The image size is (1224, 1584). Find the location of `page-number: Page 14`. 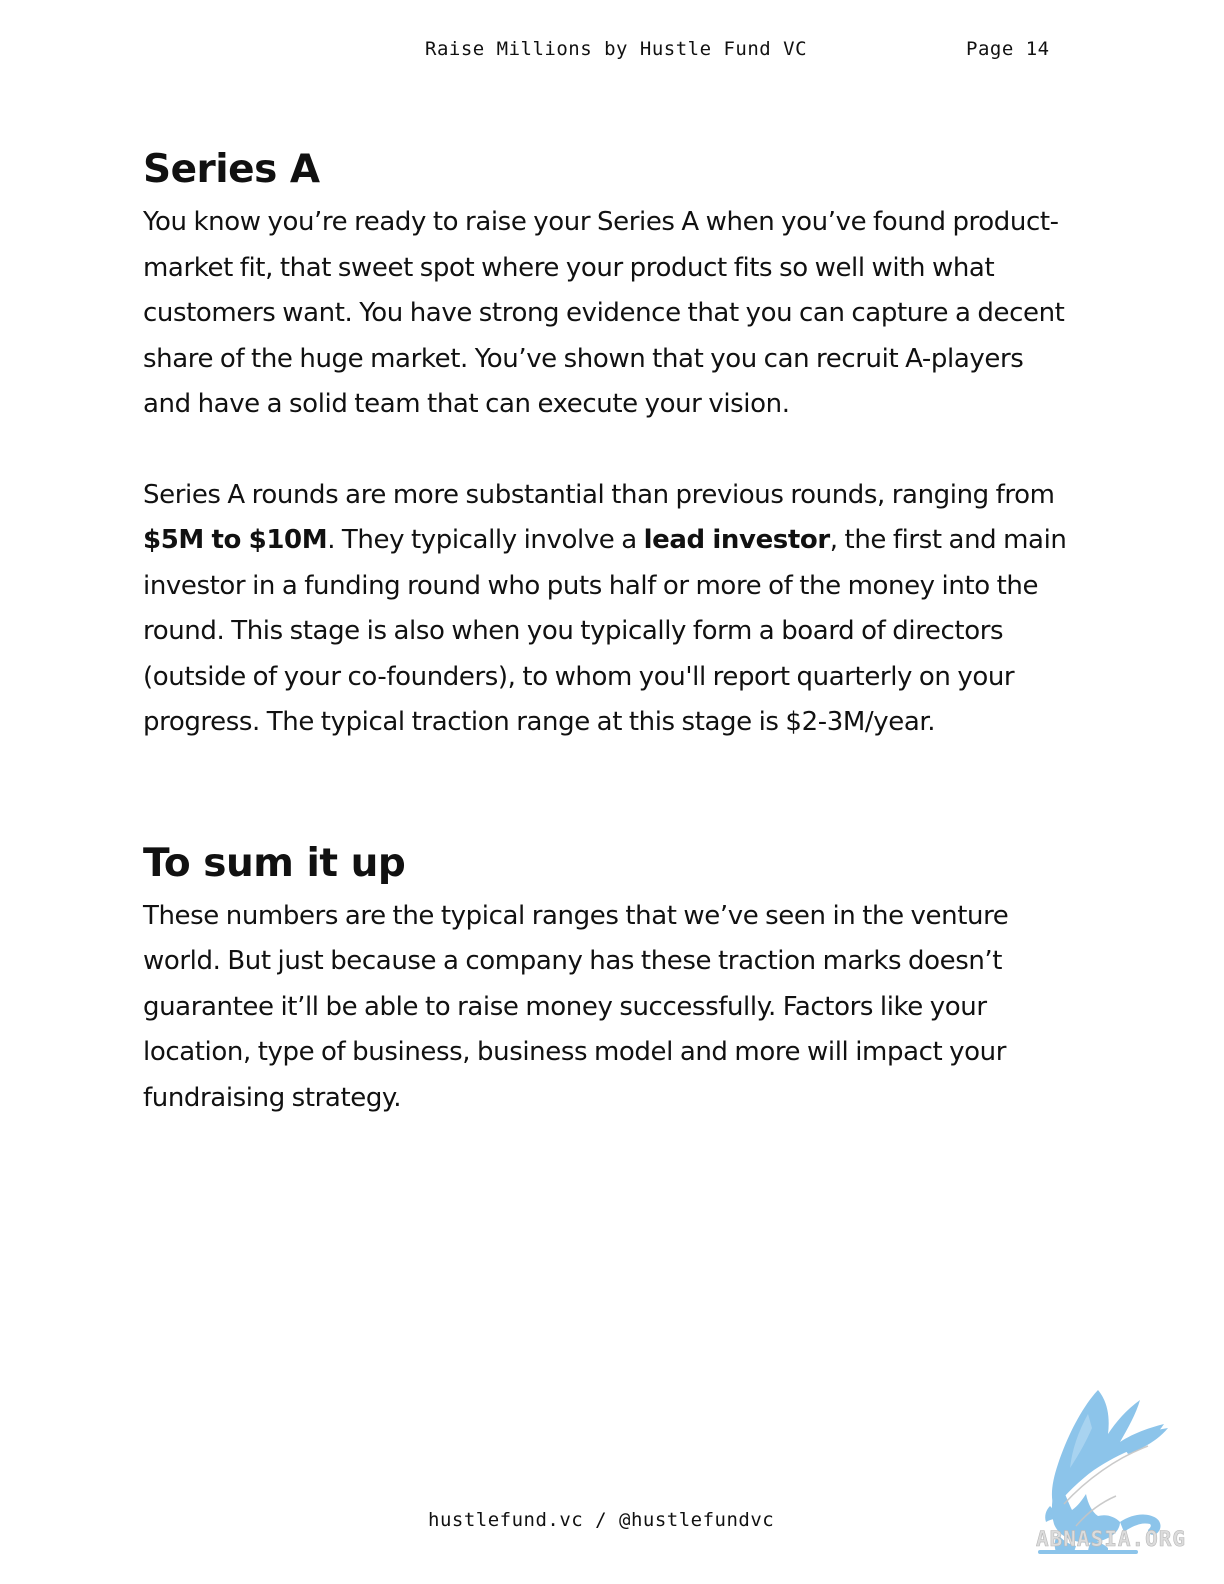

page-number: Page 14 is located at coordinates (1008, 49).